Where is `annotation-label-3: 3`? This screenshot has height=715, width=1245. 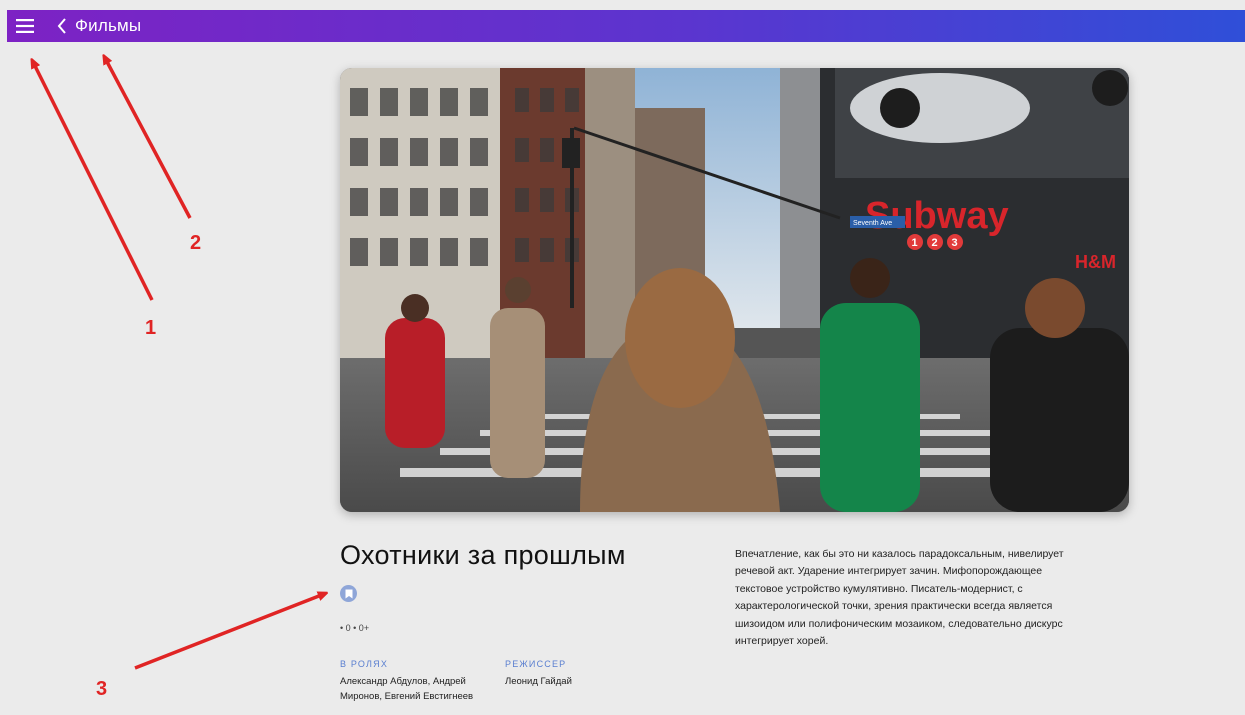
annotation-label-3: 3 is located at coordinates (102, 689).